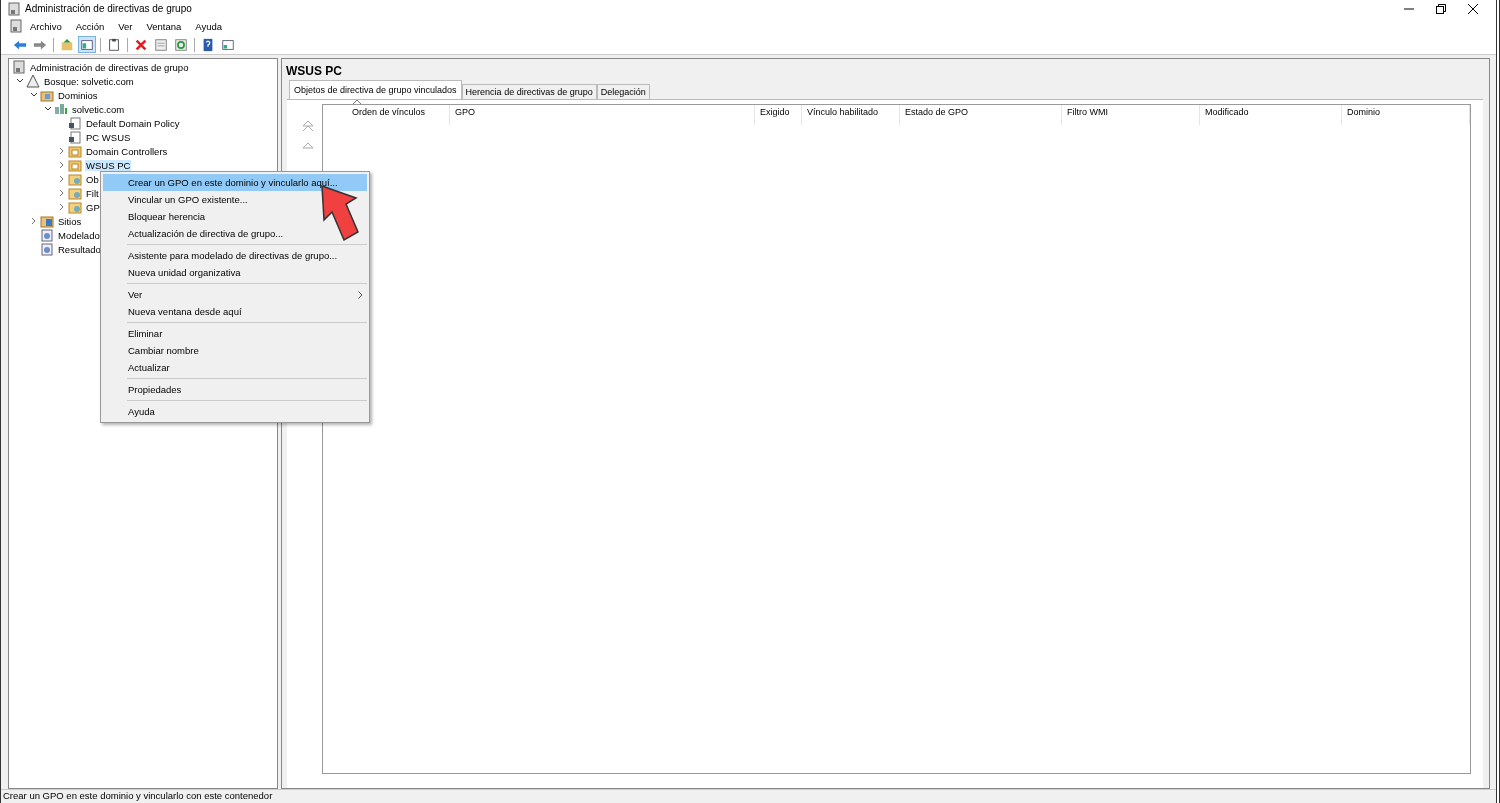 This screenshot has width=1500, height=803. I want to click on menu-item: Acción, so click(90, 26).